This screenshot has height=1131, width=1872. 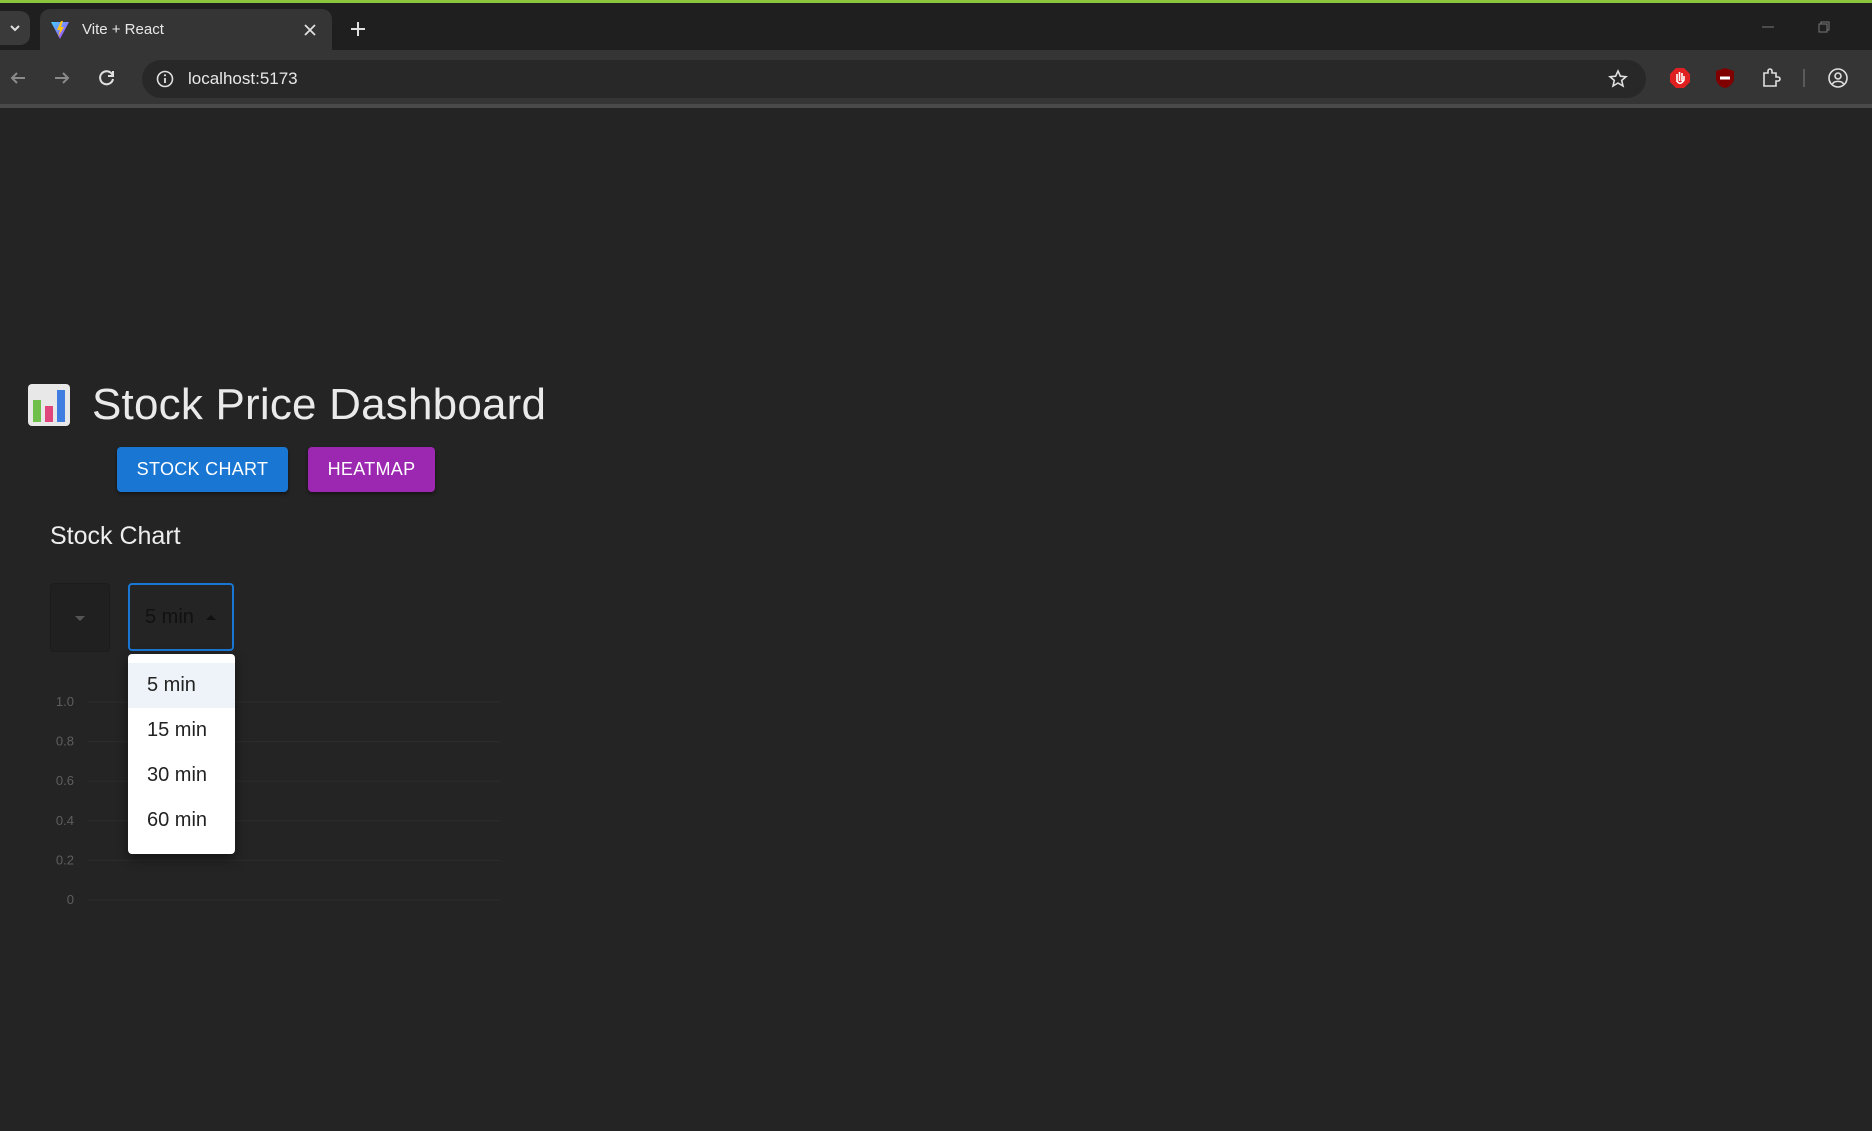 What do you see at coordinates (123, 29) in the screenshot?
I see `tab-title: Vite + React` at bounding box center [123, 29].